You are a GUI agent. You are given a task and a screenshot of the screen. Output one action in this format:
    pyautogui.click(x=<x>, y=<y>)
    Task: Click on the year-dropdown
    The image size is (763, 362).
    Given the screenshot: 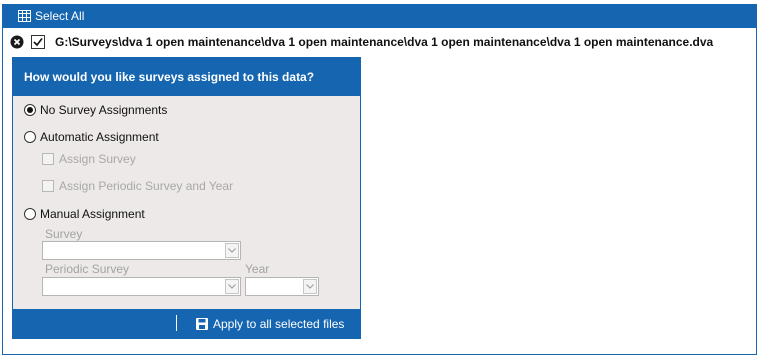 What is the action you would take?
    pyautogui.click(x=282, y=286)
    